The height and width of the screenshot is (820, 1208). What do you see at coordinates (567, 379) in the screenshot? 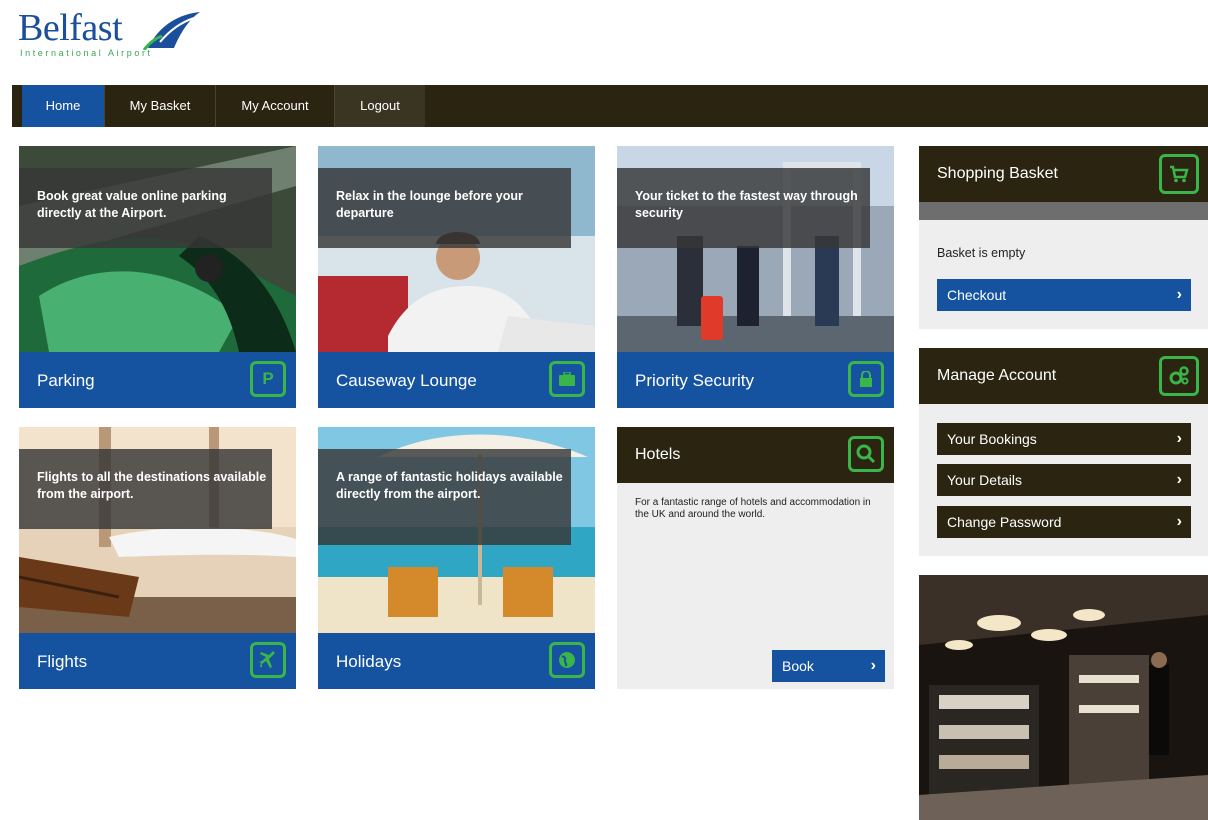
I see `luggage-icon` at bounding box center [567, 379].